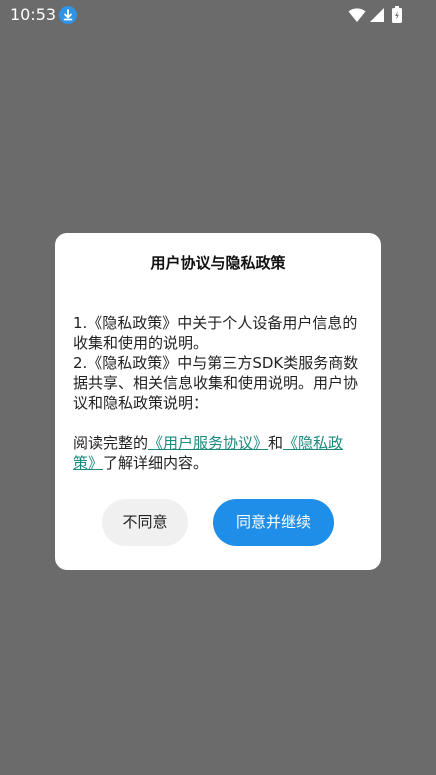  What do you see at coordinates (145, 522) in the screenshot?
I see `disagree-button: 不同意` at bounding box center [145, 522].